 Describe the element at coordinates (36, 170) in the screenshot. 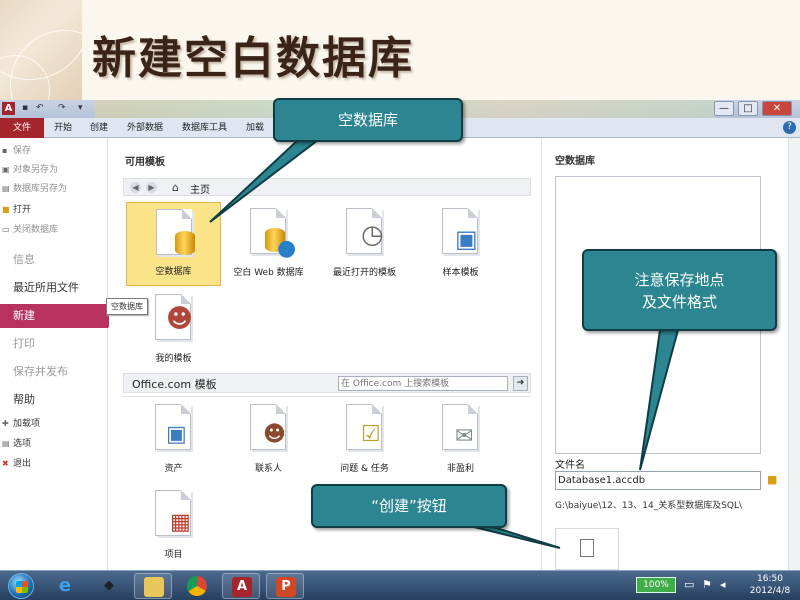

I see `nav-save-object-as-label: 对象另存为` at that location.